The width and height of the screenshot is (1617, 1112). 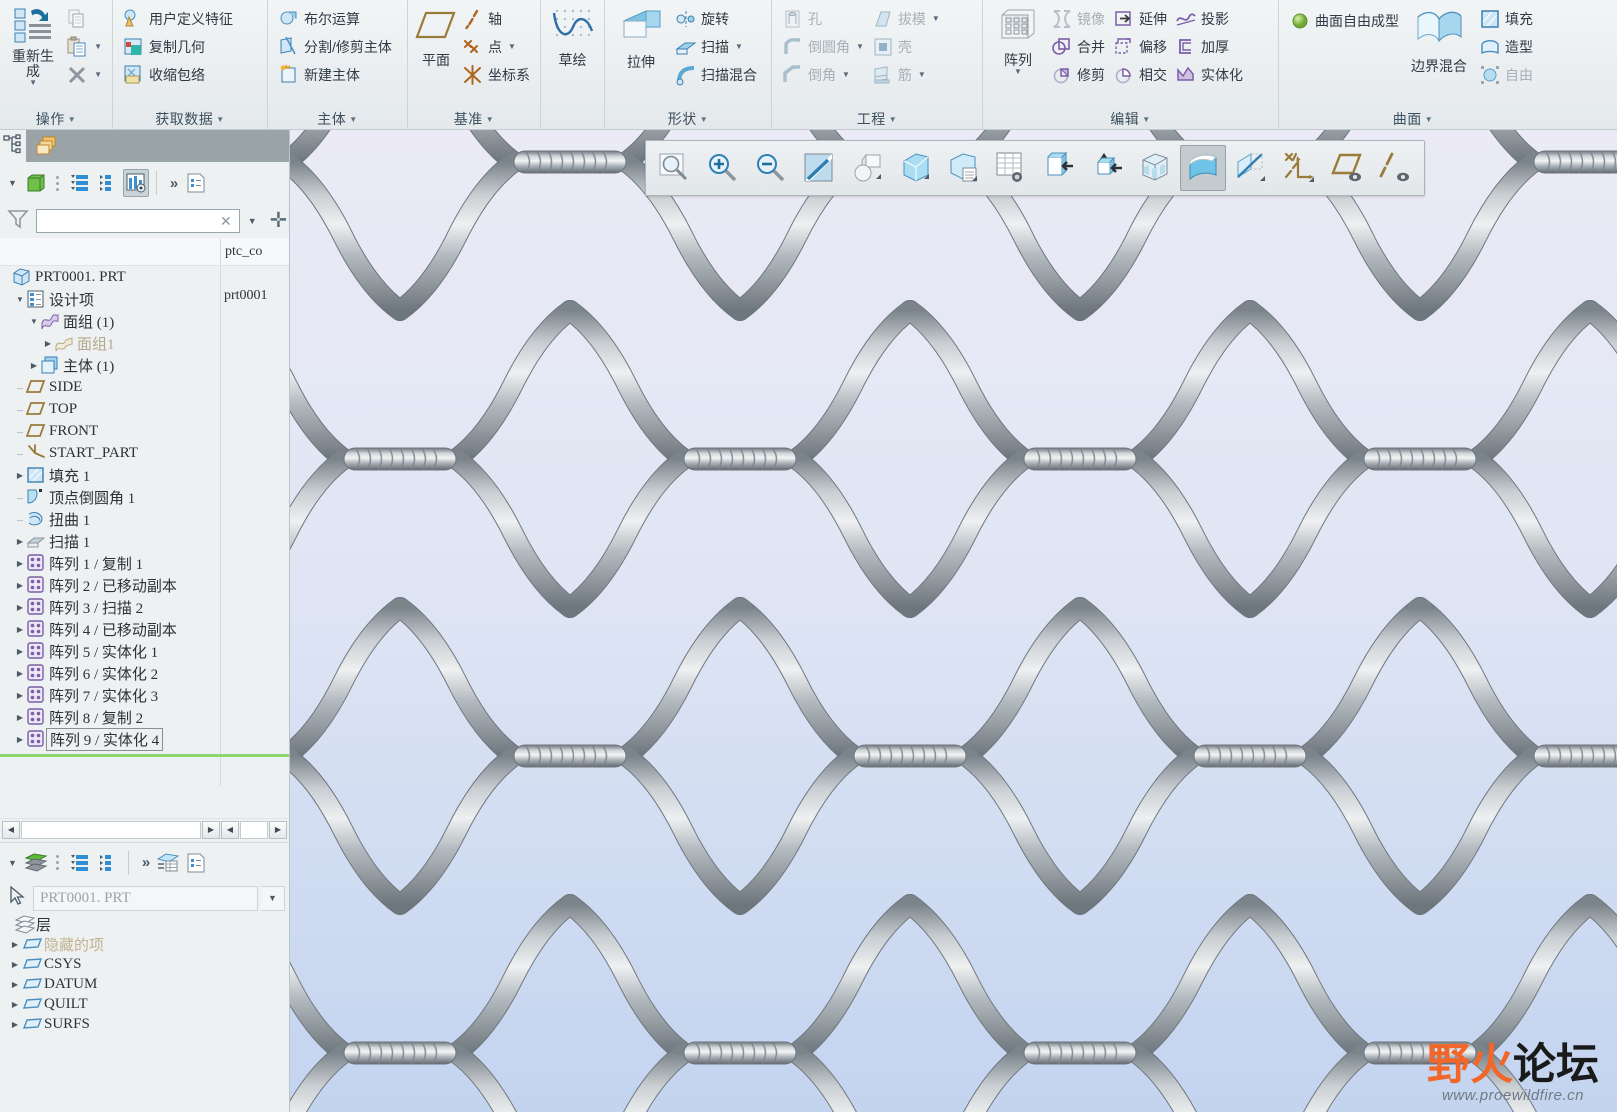 What do you see at coordinates (1506, 18) in the screenshot?
I see `fill-button: 填充` at bounding box center [1506, 18].